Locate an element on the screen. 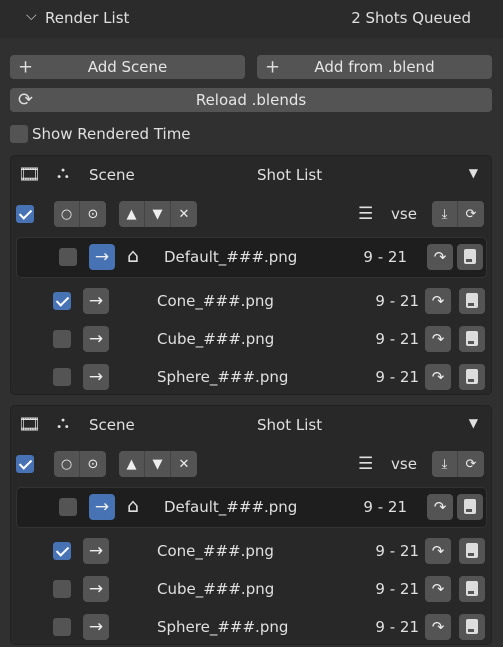 The width and height of the screenshot is (503, 647). add-scene-label: Add Scene is located at coordinates (127, 67).